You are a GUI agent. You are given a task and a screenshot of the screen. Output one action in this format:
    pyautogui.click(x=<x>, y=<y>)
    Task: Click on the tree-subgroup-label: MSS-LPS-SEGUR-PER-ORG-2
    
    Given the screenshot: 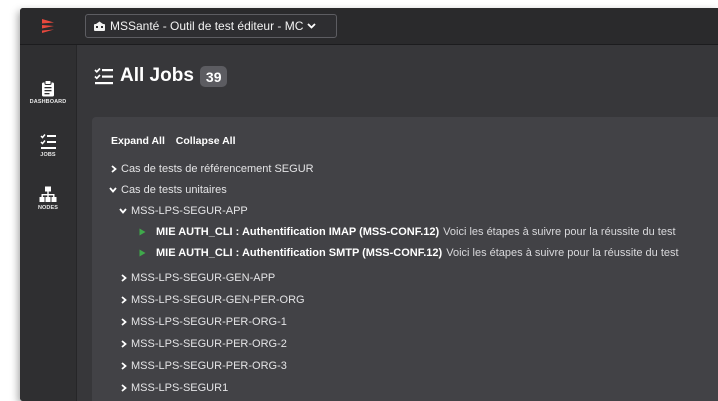 What is the action you would take?
    pyautogui.click(x=209, y=344)
    